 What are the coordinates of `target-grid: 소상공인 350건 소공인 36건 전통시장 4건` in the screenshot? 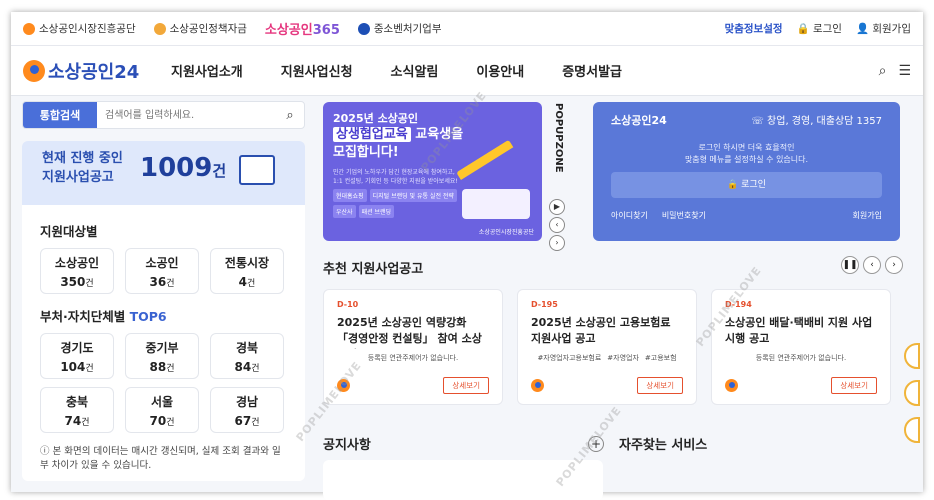 It's located at (163, 271).